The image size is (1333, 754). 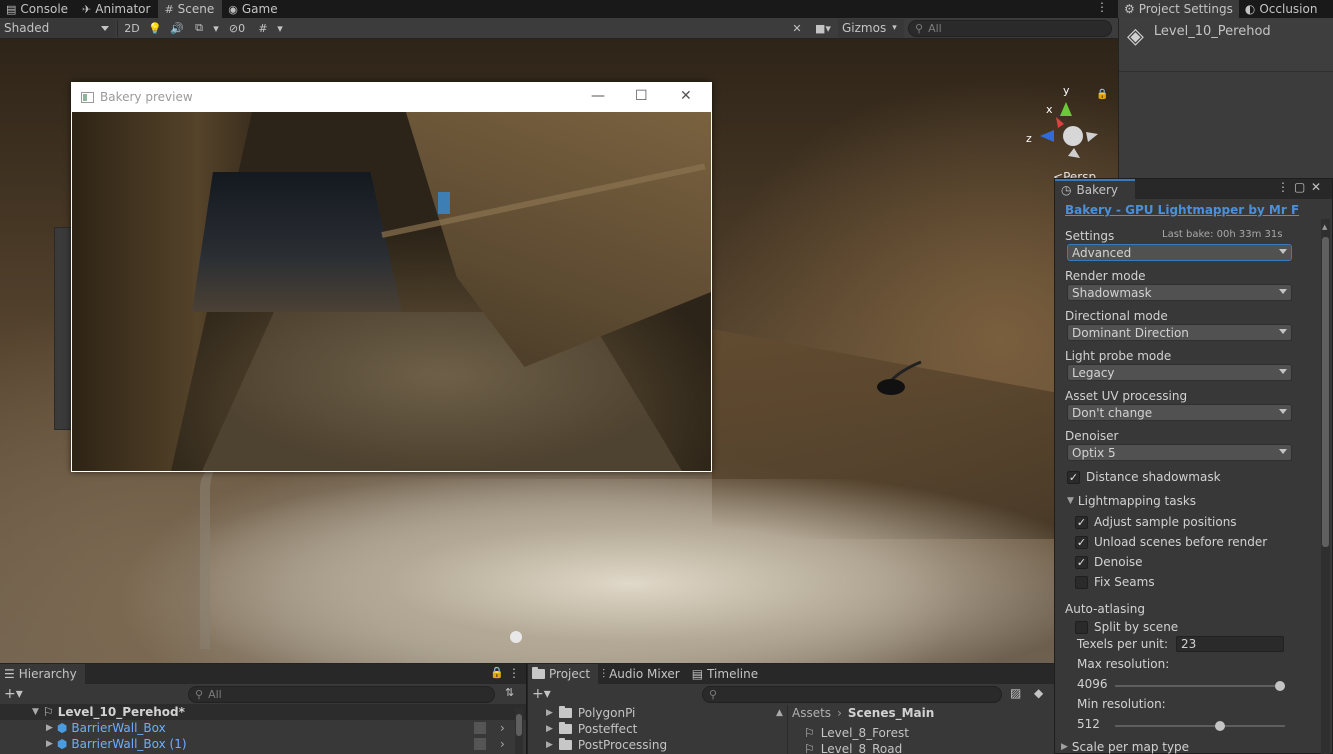 I want to click on scene-marker, so click(x=516, y=637).